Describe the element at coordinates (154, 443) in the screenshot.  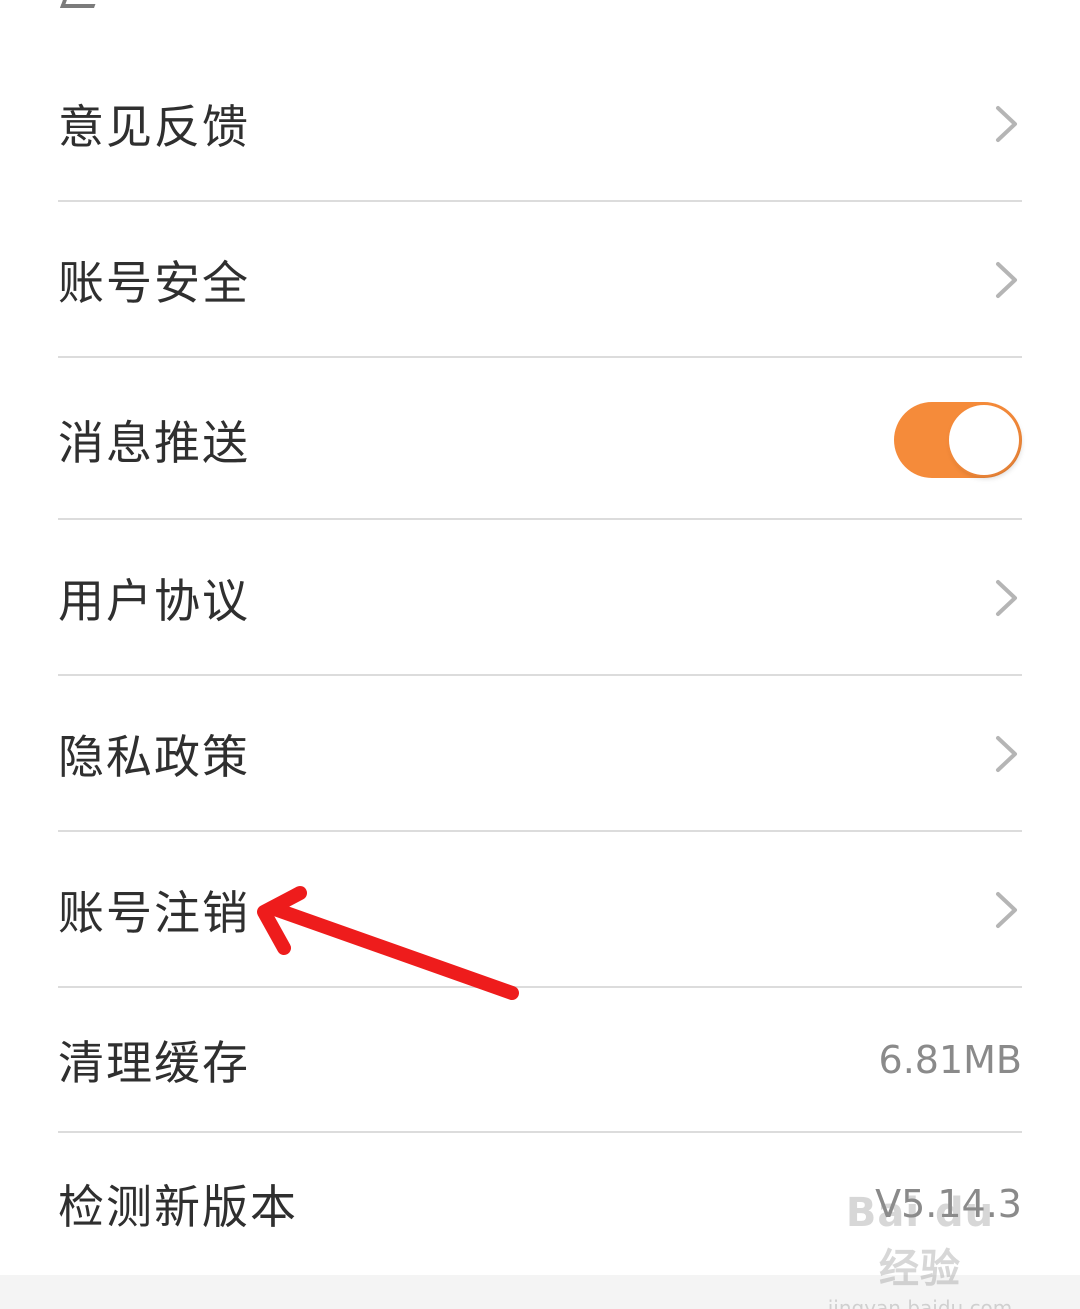
I see `settings-item-label: 消息推送` at that location.